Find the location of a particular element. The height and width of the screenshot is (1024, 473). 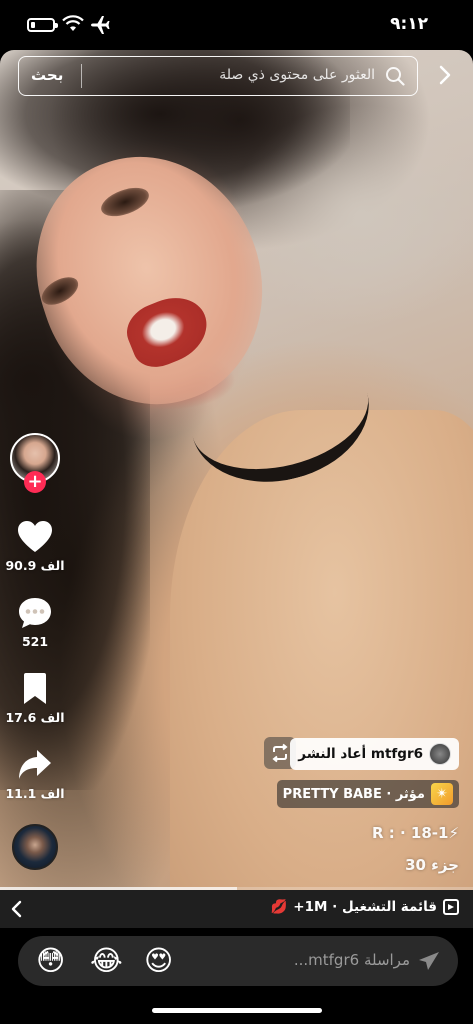

effect-tag: ✴ مؤثر · PRETTY BABE is located at coordinates (367, 794).